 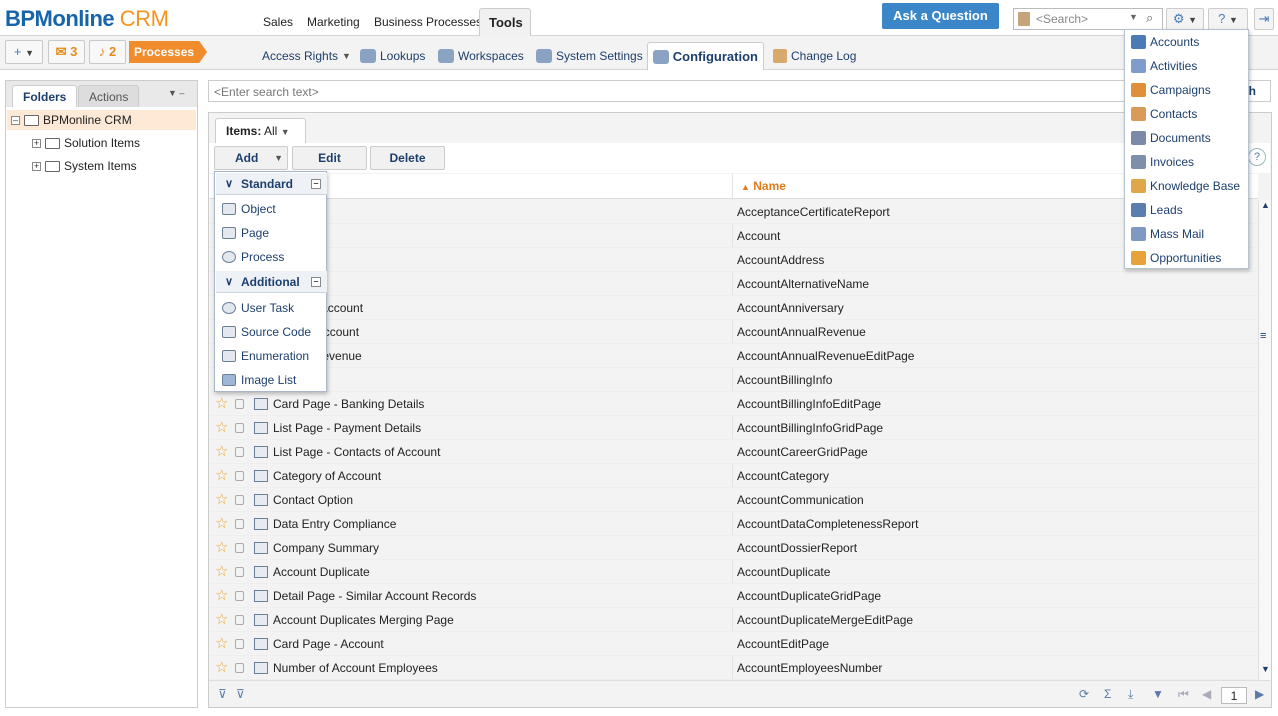 What do you see at coordinates (271, 282) in the screenshot?
I see `menu-group-additional: ∨ Additional –` at bounding box center [271, 282].